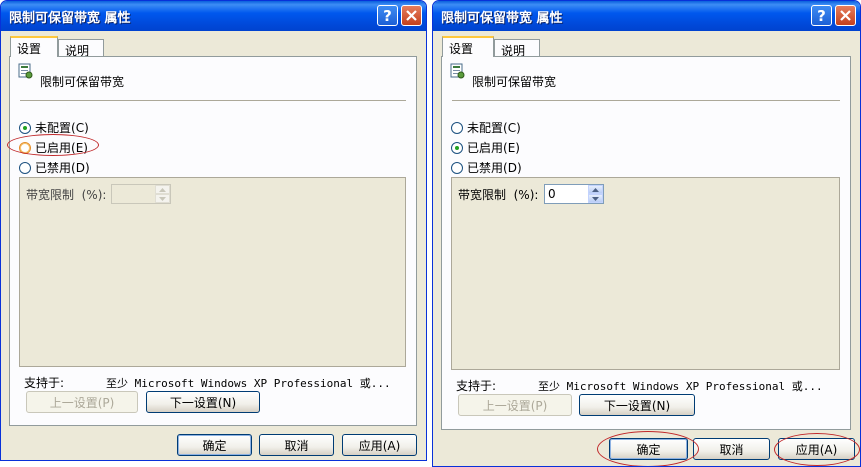 The width and height of the screenshot is (861, 467). What do you see at coordinates (141, 194) in the screenshot?
I see `bandwidth-limit-spinner` at bounding box center [141, 194].